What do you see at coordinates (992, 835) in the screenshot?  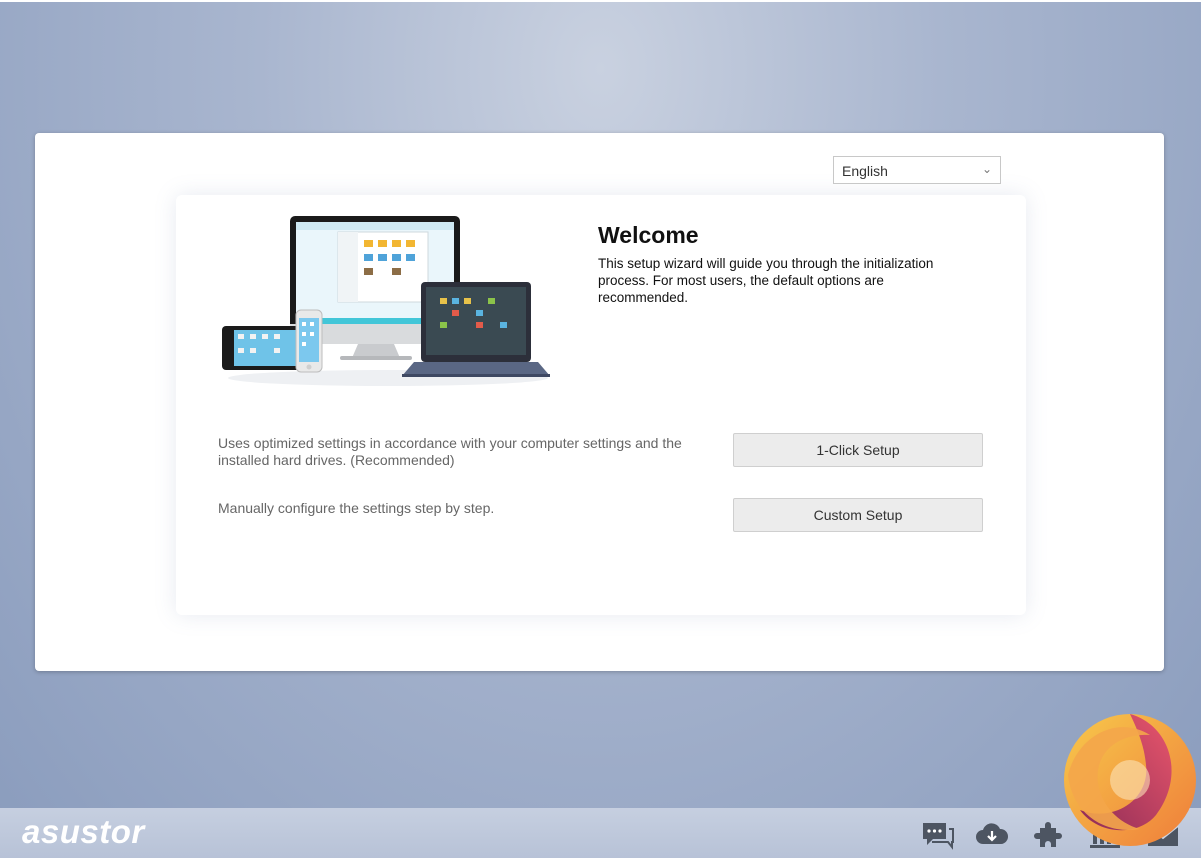 I see `cloud-download-icon` at bounding box center [992, 835].